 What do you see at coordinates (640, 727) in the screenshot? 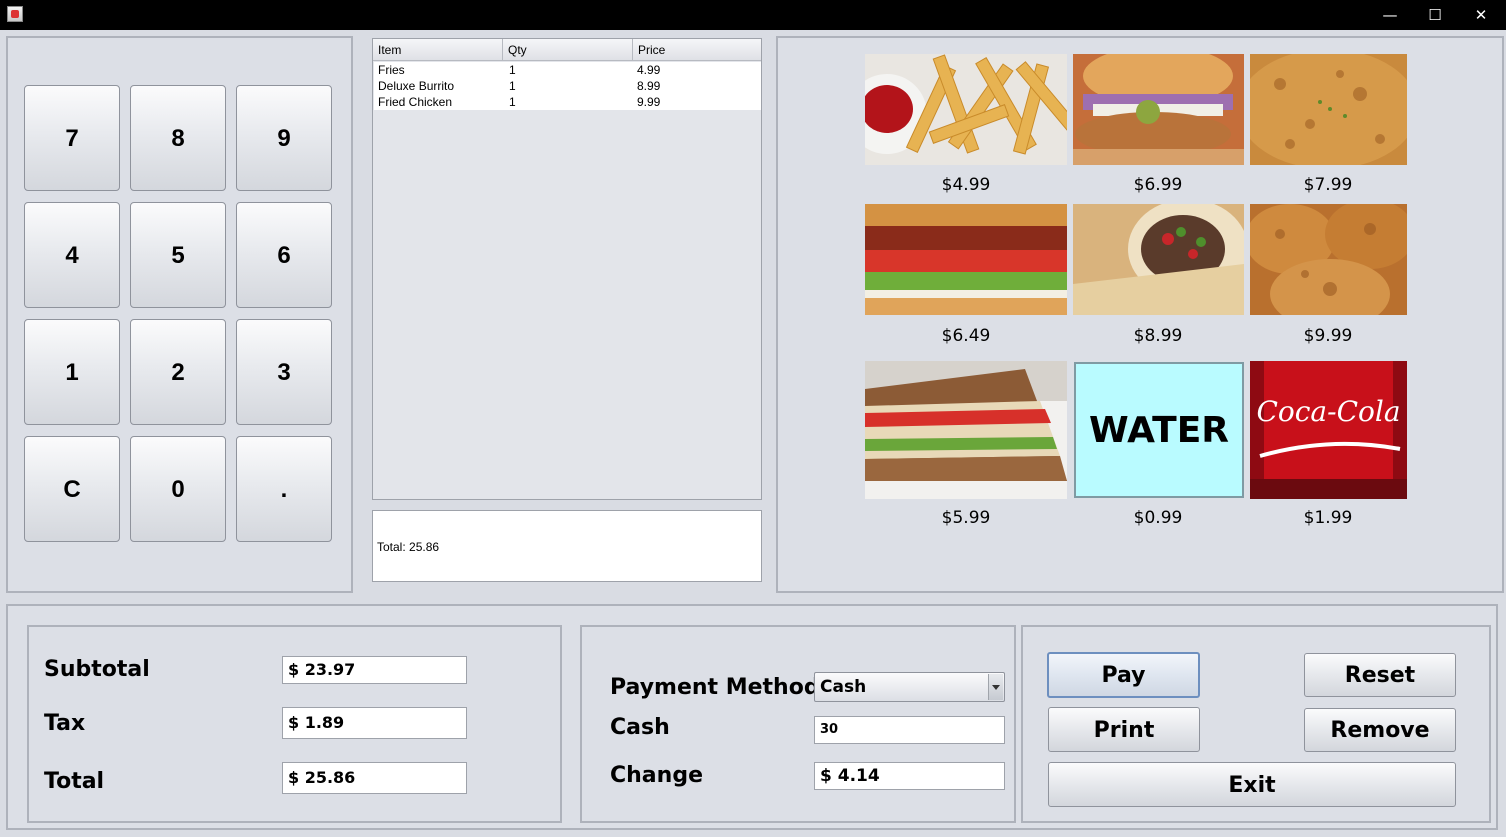
I see `cash-label: Cash` at bounding box center [640, 727].